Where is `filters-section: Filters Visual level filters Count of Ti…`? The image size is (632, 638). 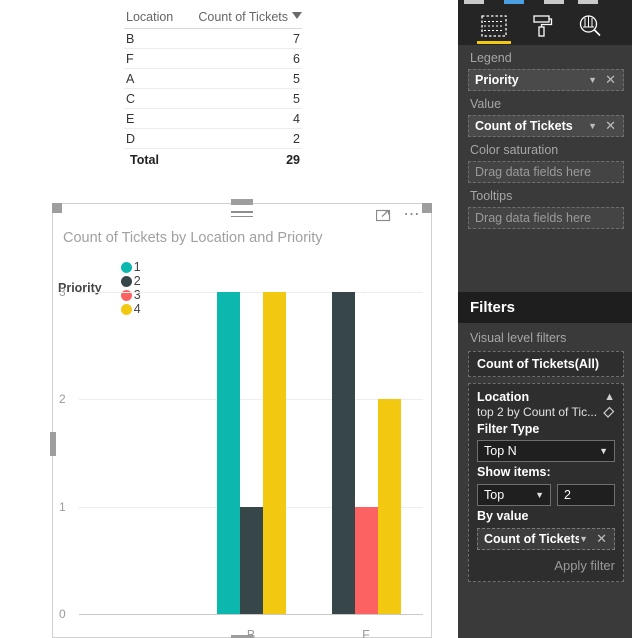
filters-section: Filters Visual level filters Count of Ti… is located at coordinates (545, 440).